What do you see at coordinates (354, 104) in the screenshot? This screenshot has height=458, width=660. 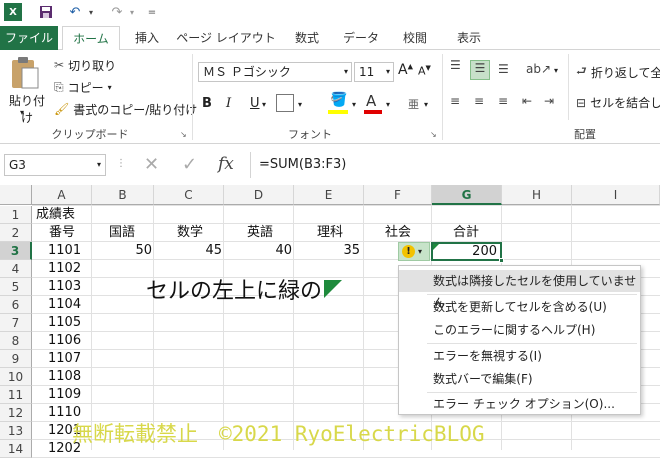 I see `fill-color-dropdown-icon: ▾` at bounding box center [354, 104].